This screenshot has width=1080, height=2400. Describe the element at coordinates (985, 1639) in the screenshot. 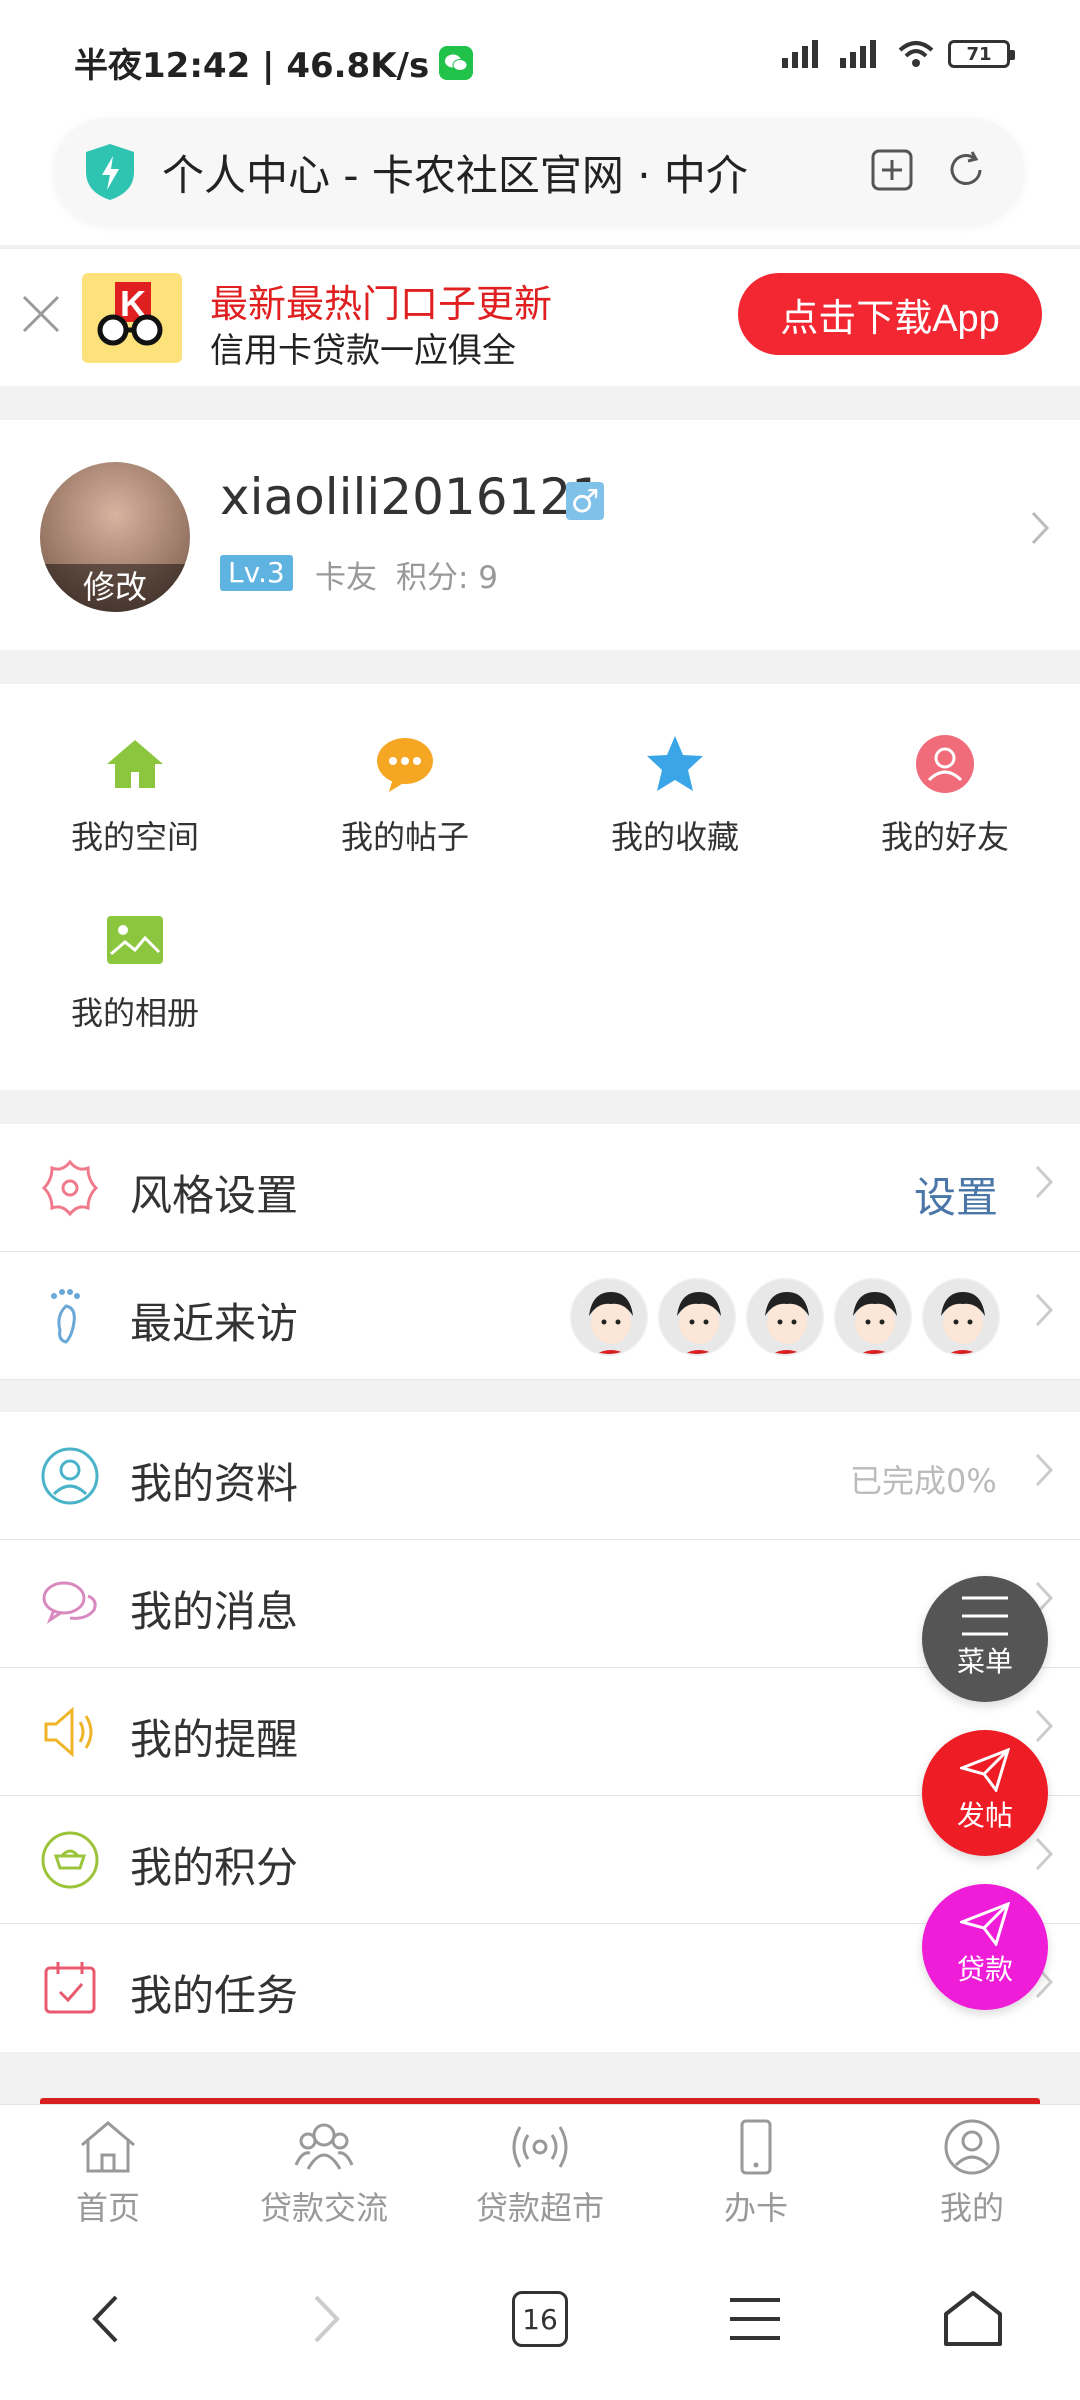

I see `menu-fab-button: 菜单` at that location.